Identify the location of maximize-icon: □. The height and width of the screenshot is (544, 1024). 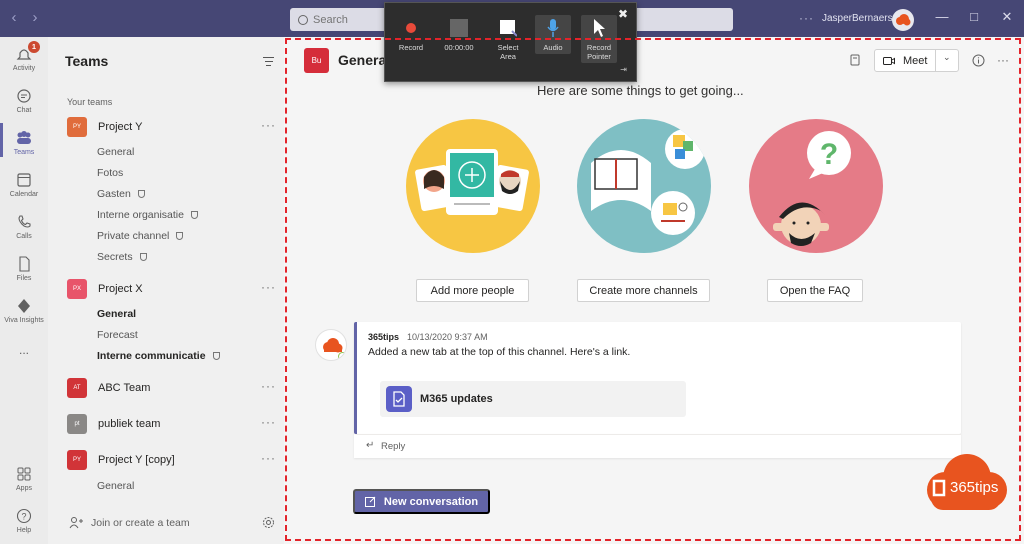
(974, 17).